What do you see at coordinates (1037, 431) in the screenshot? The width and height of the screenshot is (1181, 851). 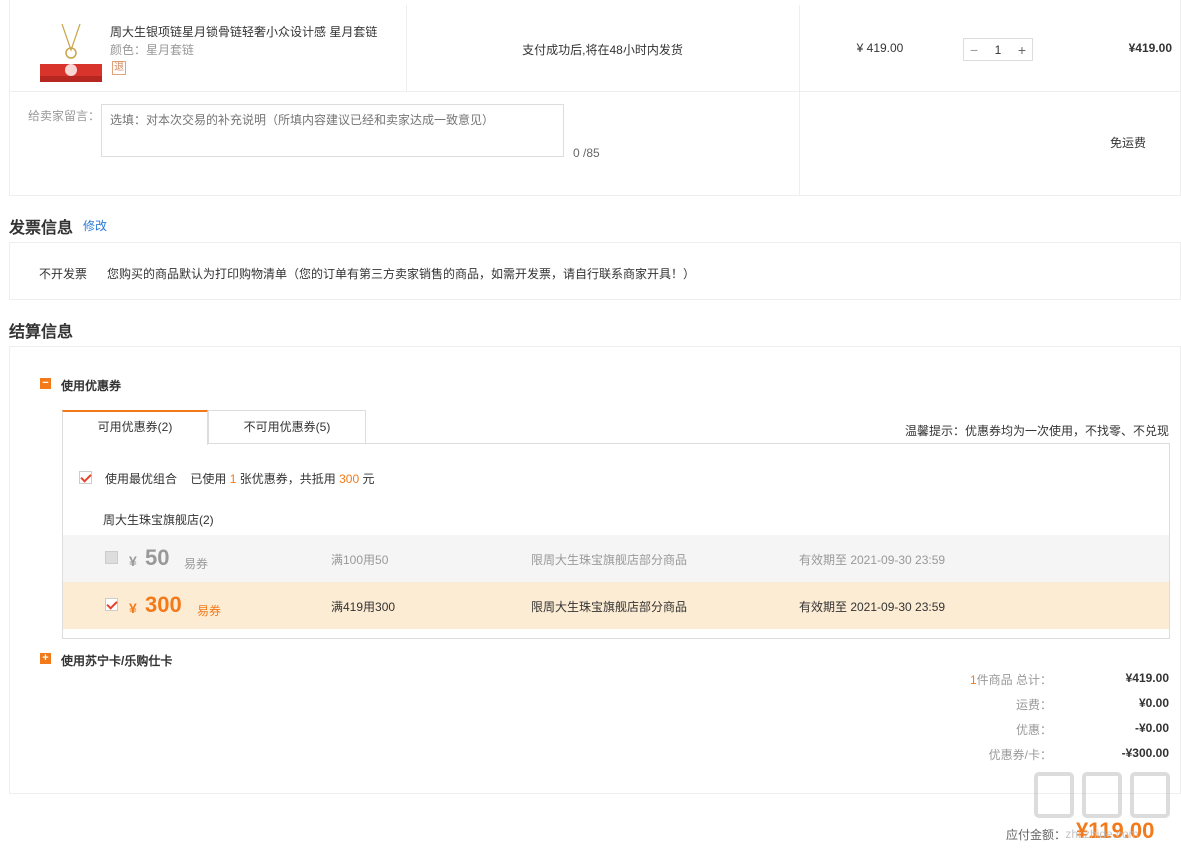 I see `coupon-tip: 温馨提示：优惠券均为一次使用，不找零、不兑现` at bounding box center [1037, 431].